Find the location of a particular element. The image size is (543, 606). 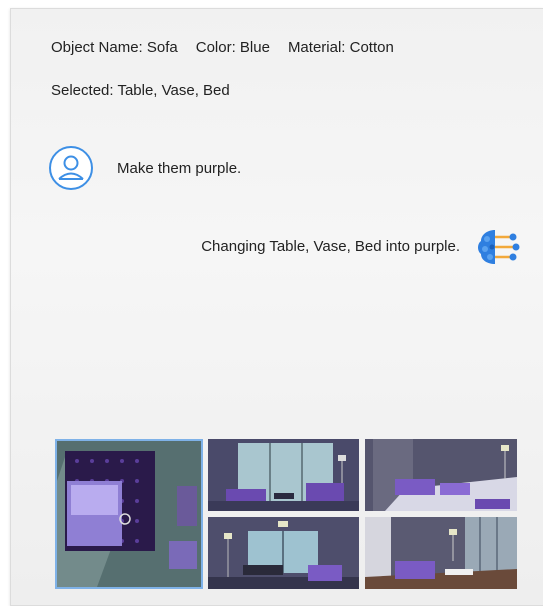

ai-brain-icon is located at coordinates (498, 247).